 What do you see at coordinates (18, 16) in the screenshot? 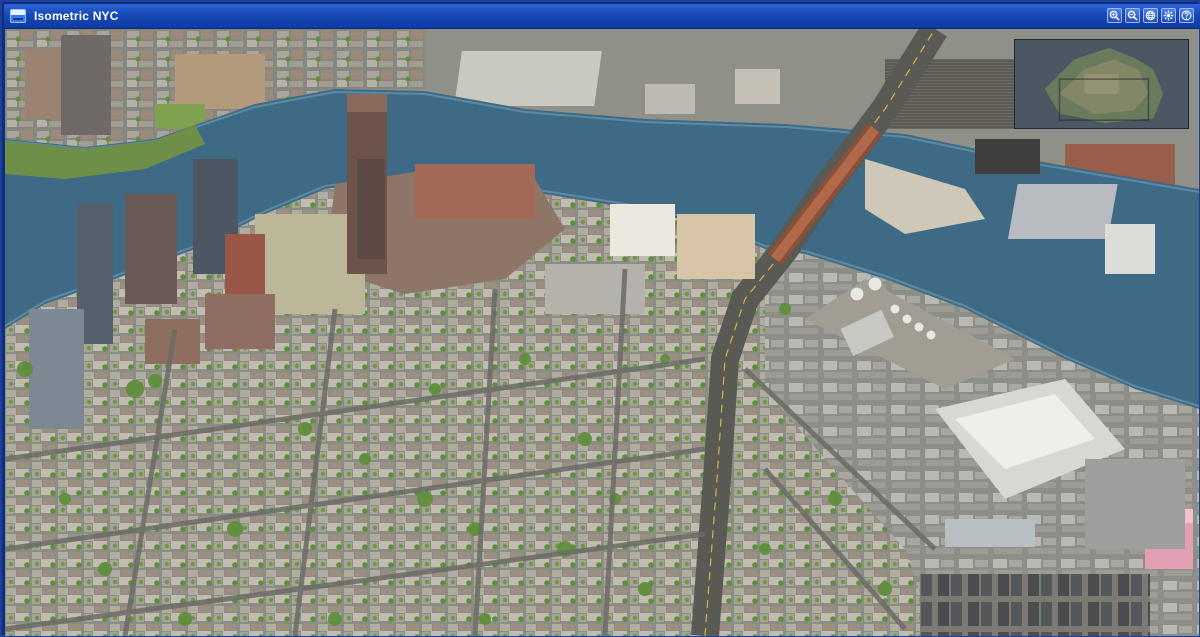
I see `app-icon` at bounding box center [18, 16].